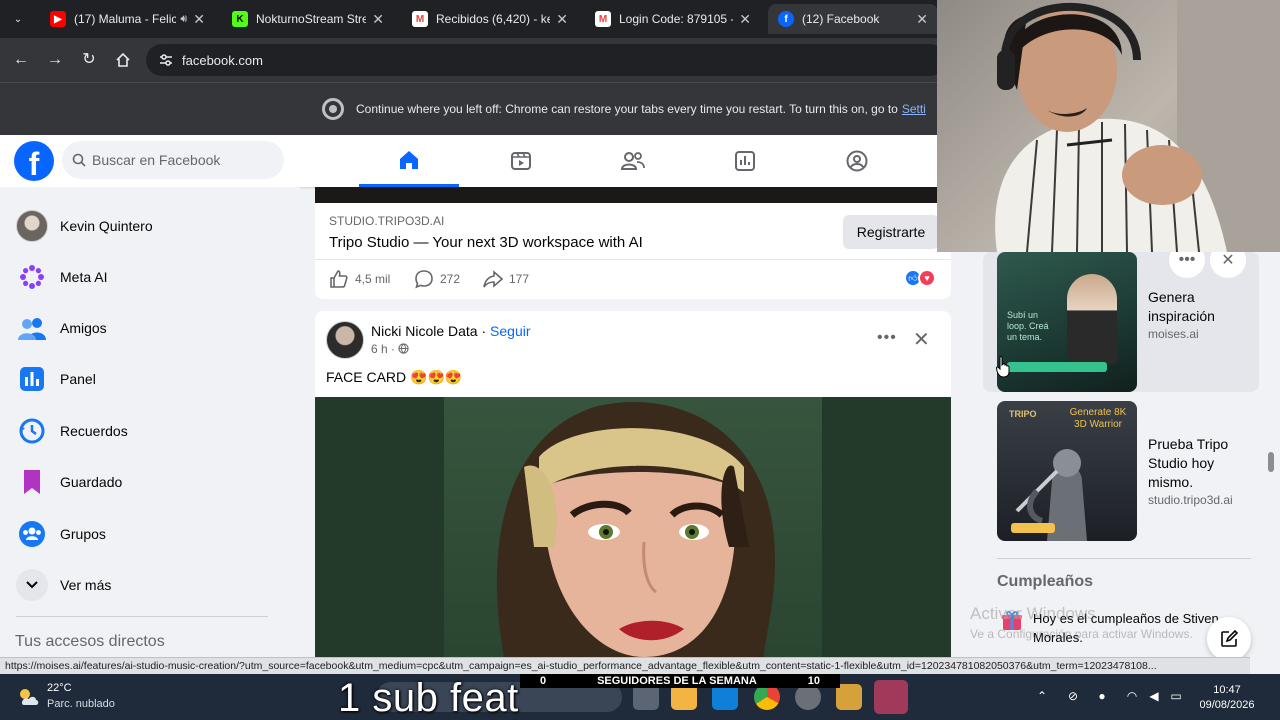 This screenshot has height=720, width=1280. I want to click on webcam-illustration, so click(1137, 126).